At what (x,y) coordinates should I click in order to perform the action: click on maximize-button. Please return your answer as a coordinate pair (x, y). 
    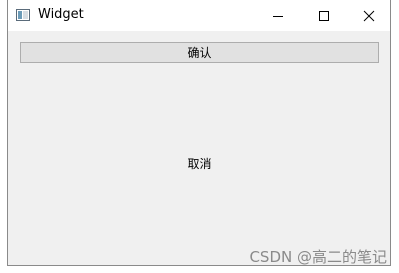
    Looking at the image, I should click on (324, 15).